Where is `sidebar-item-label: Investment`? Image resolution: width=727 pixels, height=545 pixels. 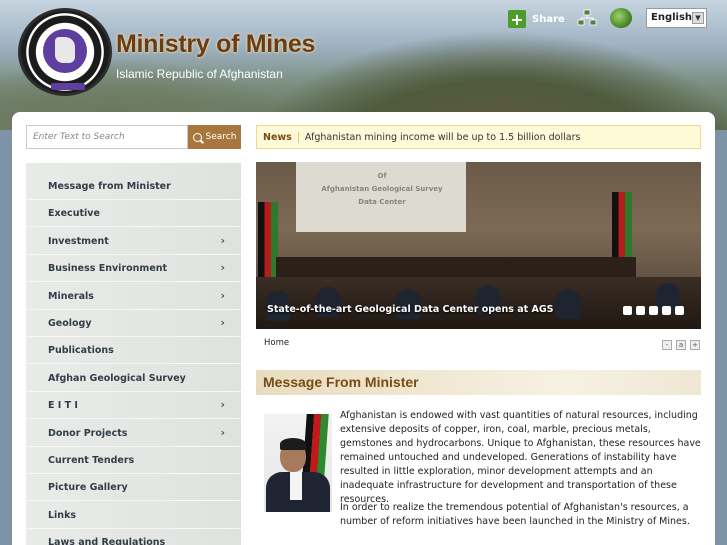 sidebar-item-label: Investment is located at coordinates (78, 241).